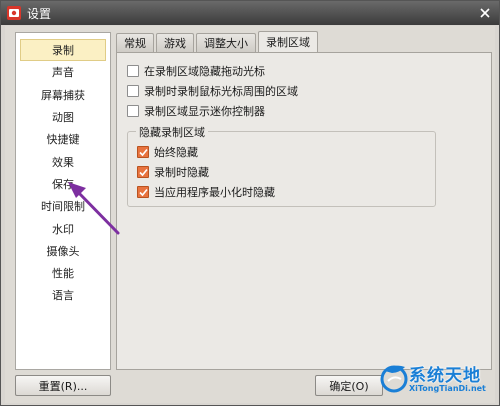 This screenshot has width=500, height=406. Describe the element at coordinates (394, 379) in the screenshot. I see `watermark-logo-icon` at that location.